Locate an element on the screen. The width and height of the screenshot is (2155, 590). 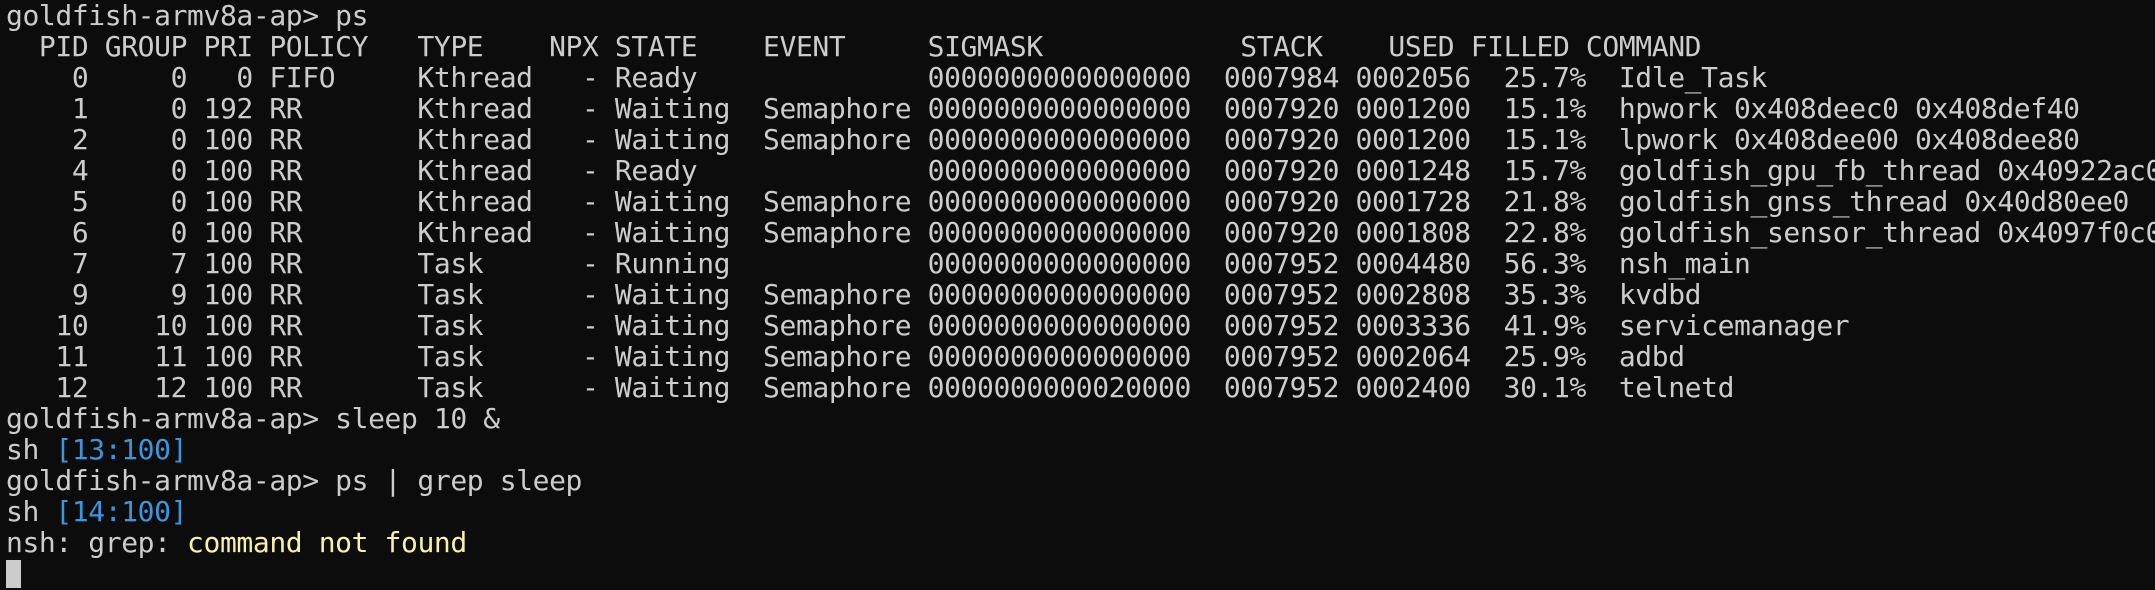
error-message: command not found is located at coordinates (327, 542).